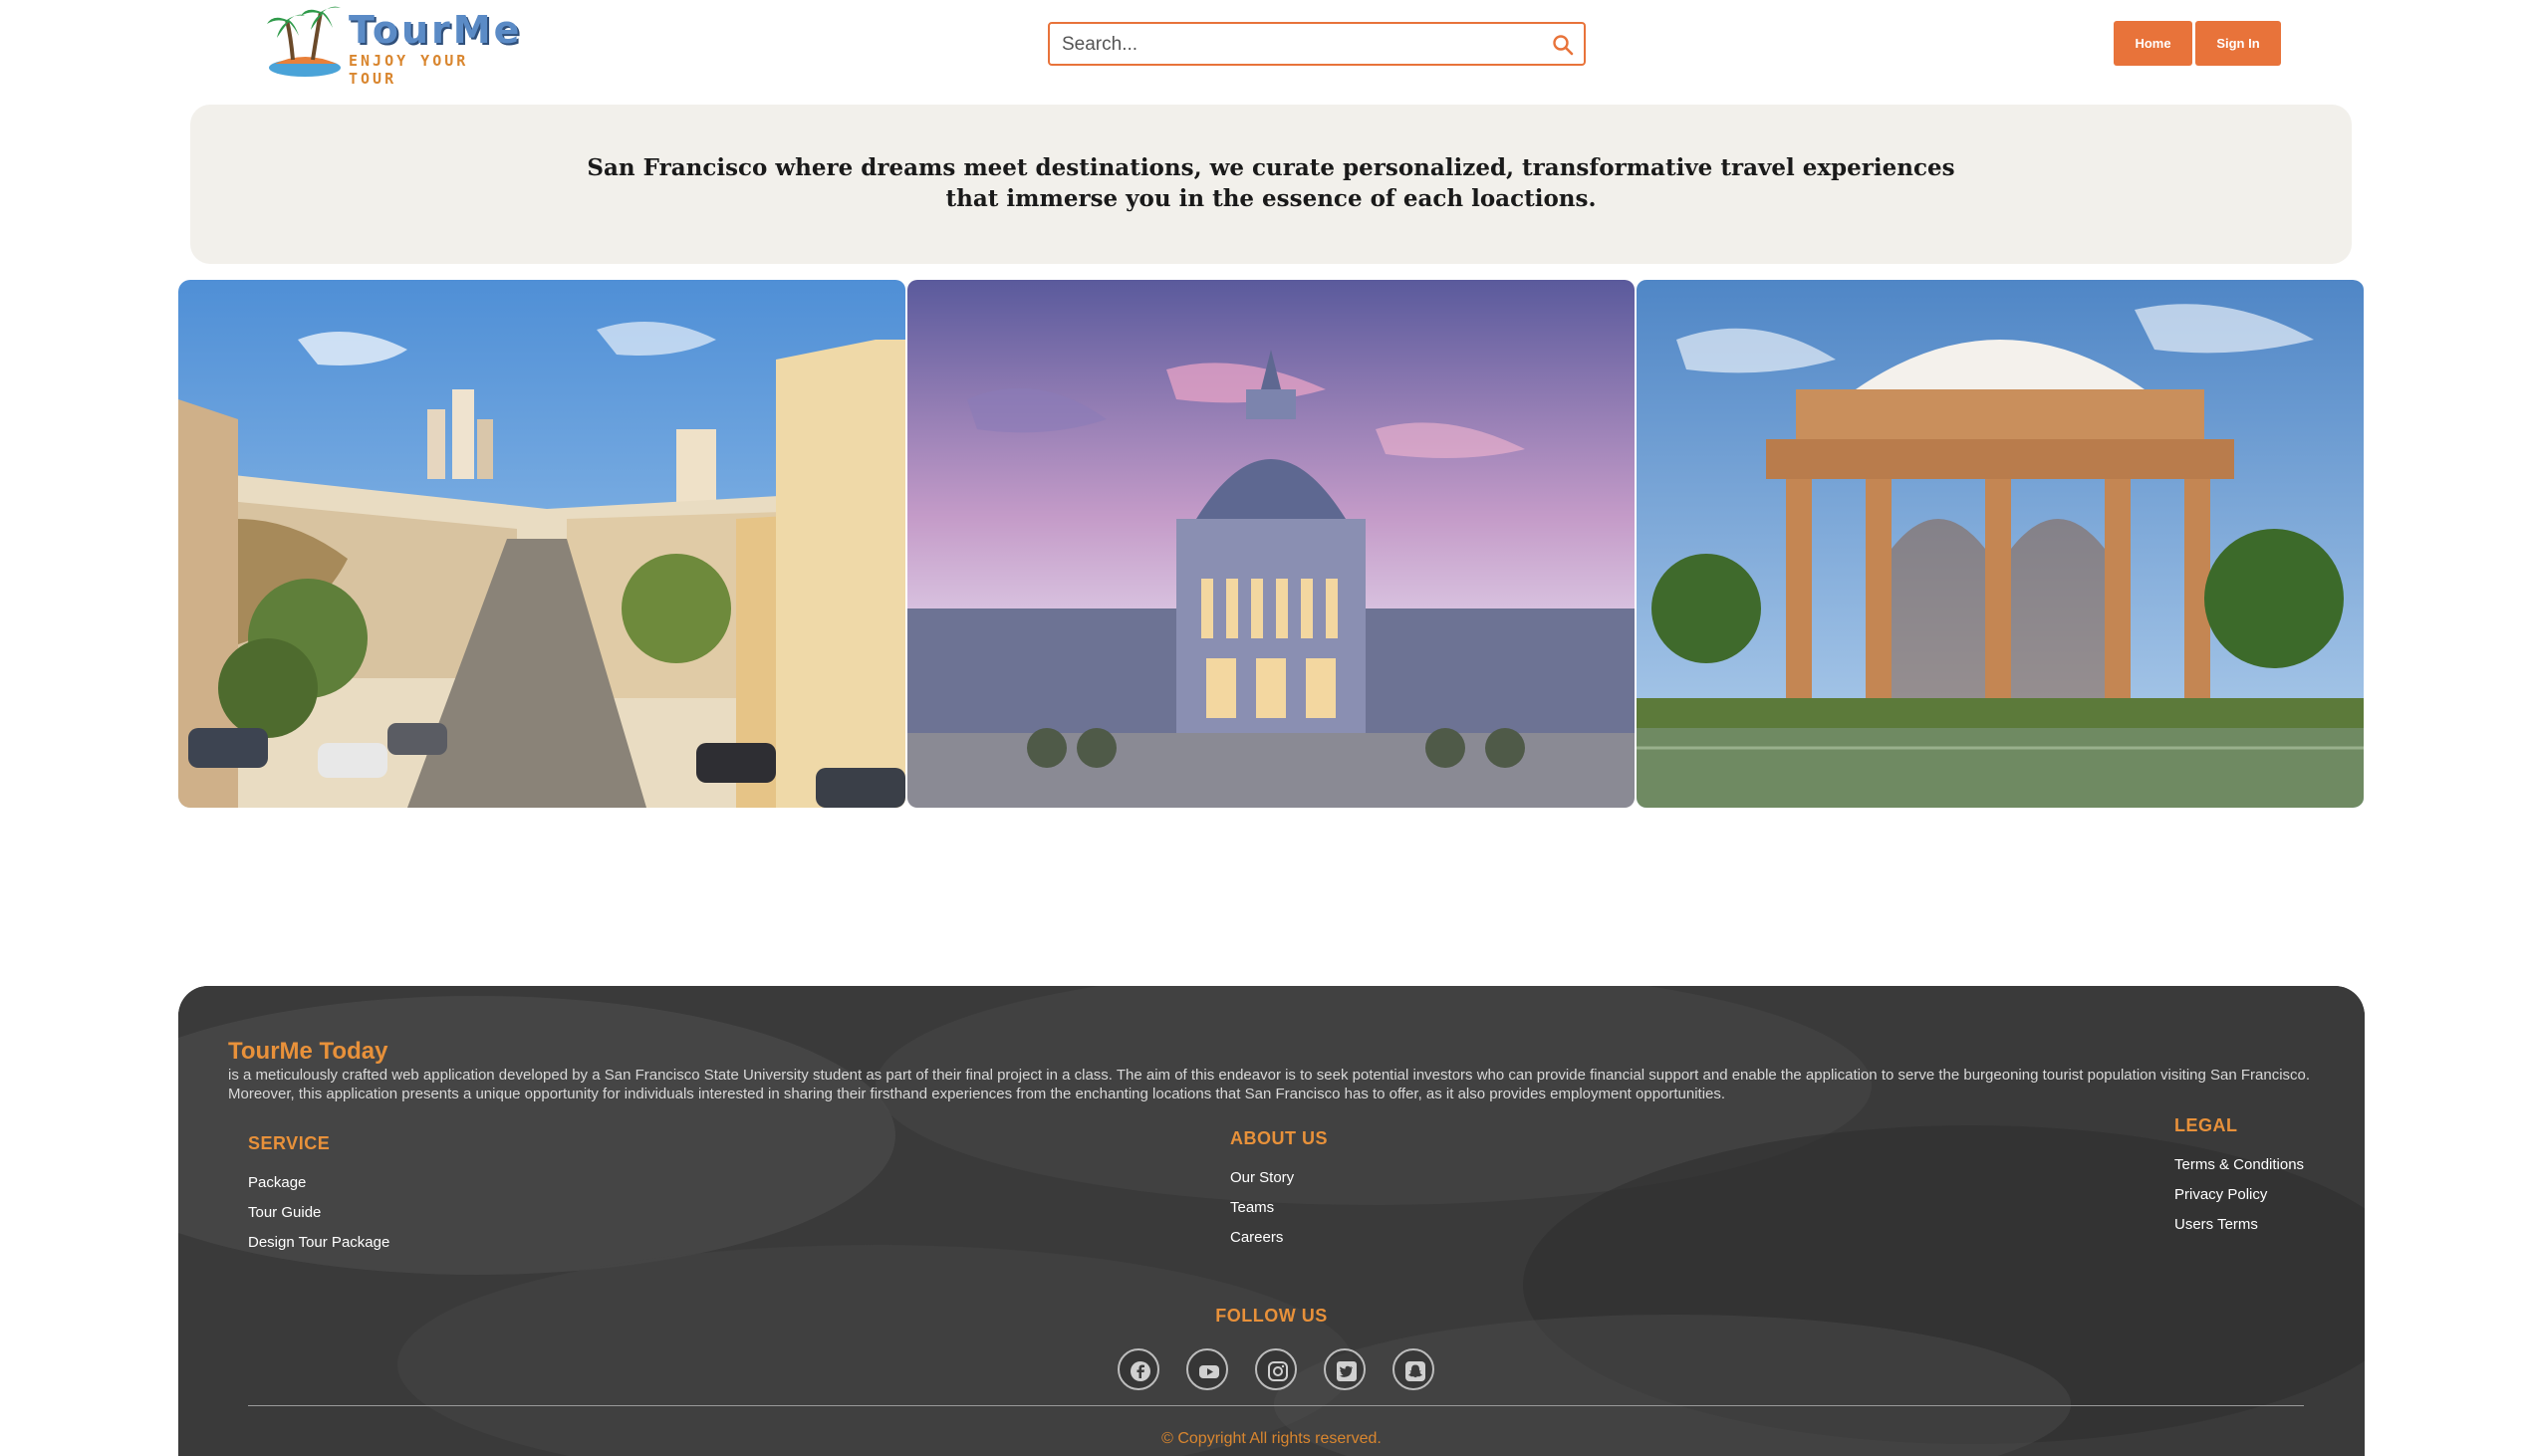 The image size is (2527, 1456). Describe the element at coordinates (318, 1242) in the screenshot. I see `footer-link-design-tour-package: Design Tour Package` at that location.